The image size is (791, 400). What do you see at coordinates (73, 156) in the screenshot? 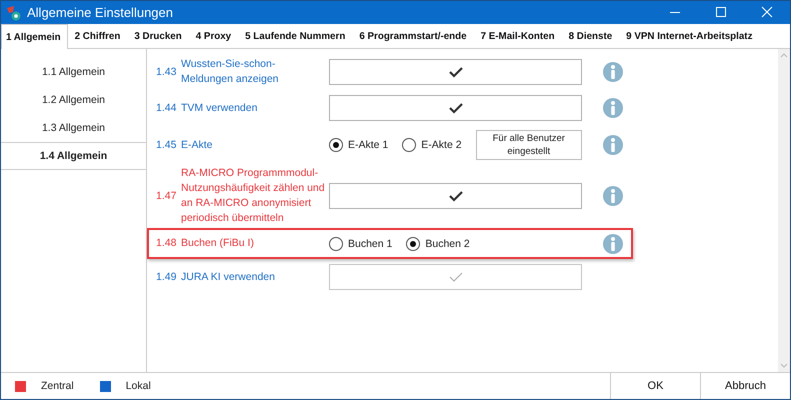
I see `sidebar-item: 1.4 Allgemein` at bounding box center [73, 156].